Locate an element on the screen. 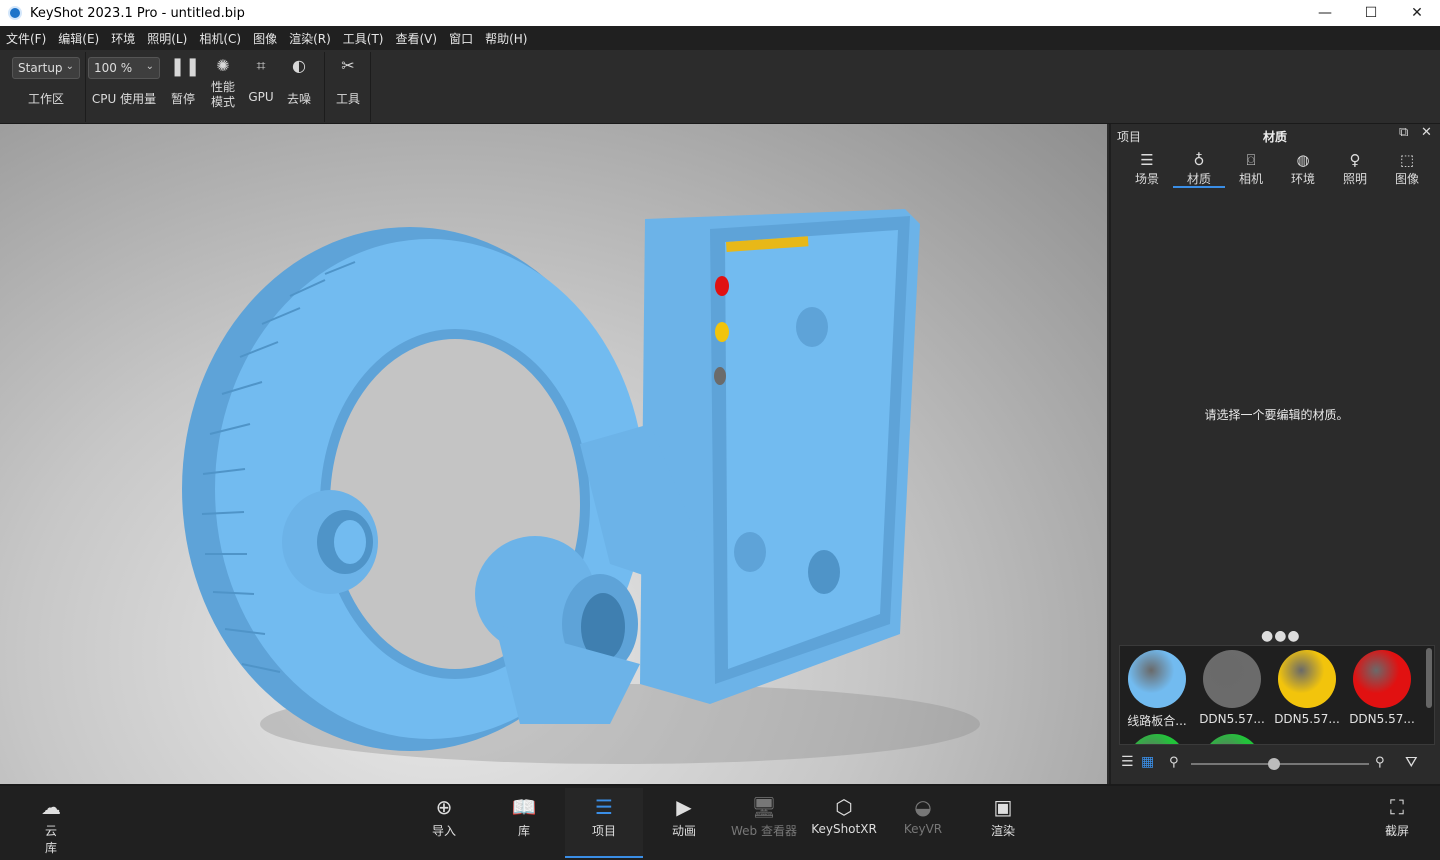 The height and width of the screenshot is (860, 1440). menu-lighting: 照明(L) is located at coordinates (167, 38).